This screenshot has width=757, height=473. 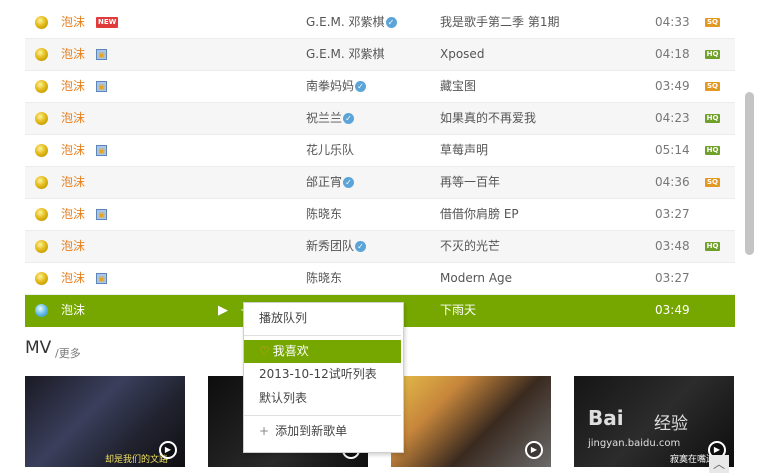 What do you see at coordinates (380, 279) in the screenshot?
I see `song-row: 泡沫 ▣ 陈晓东 Modern Age 03:27` at bounding box center [380, 279].